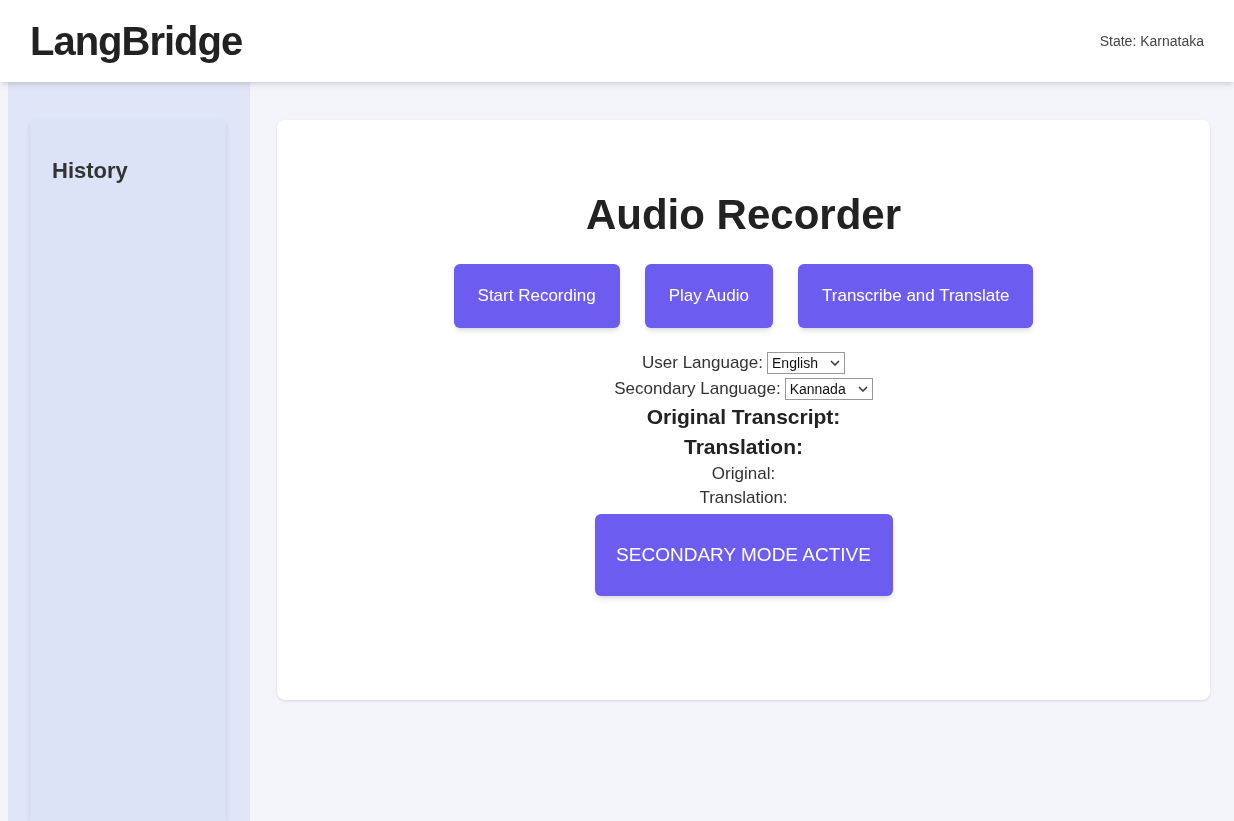 This screenshot has width=1234, height=821. What do you see at coordinates (708, 296) in the screenshot?
I see `action-button: Play Audio` at bounding box center [708, 296].